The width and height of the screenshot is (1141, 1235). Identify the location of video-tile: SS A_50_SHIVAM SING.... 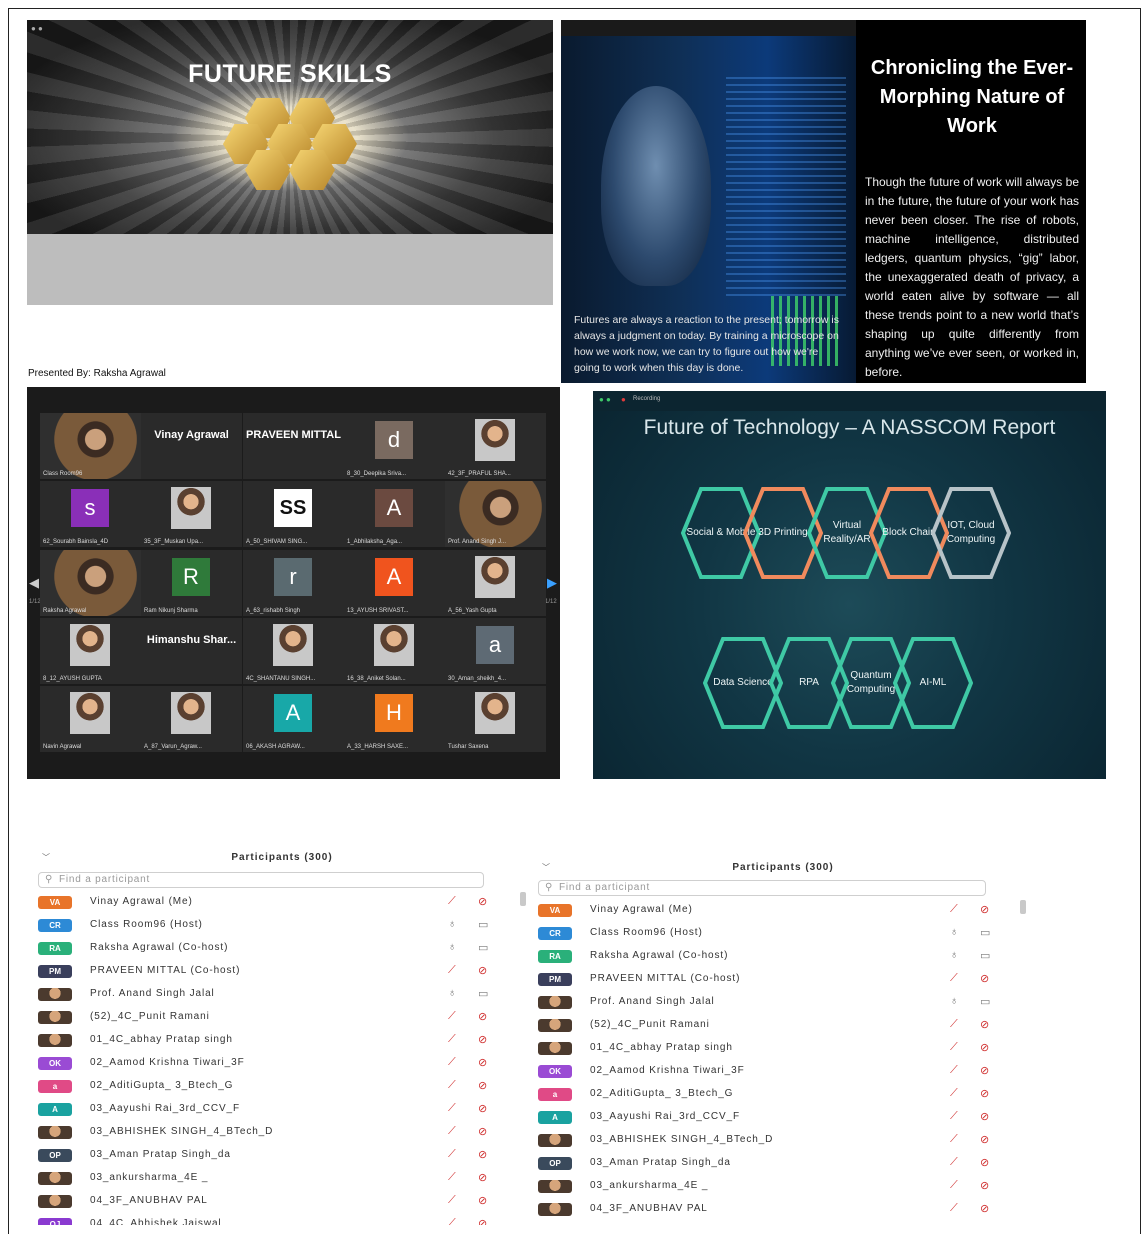
(293, 514).